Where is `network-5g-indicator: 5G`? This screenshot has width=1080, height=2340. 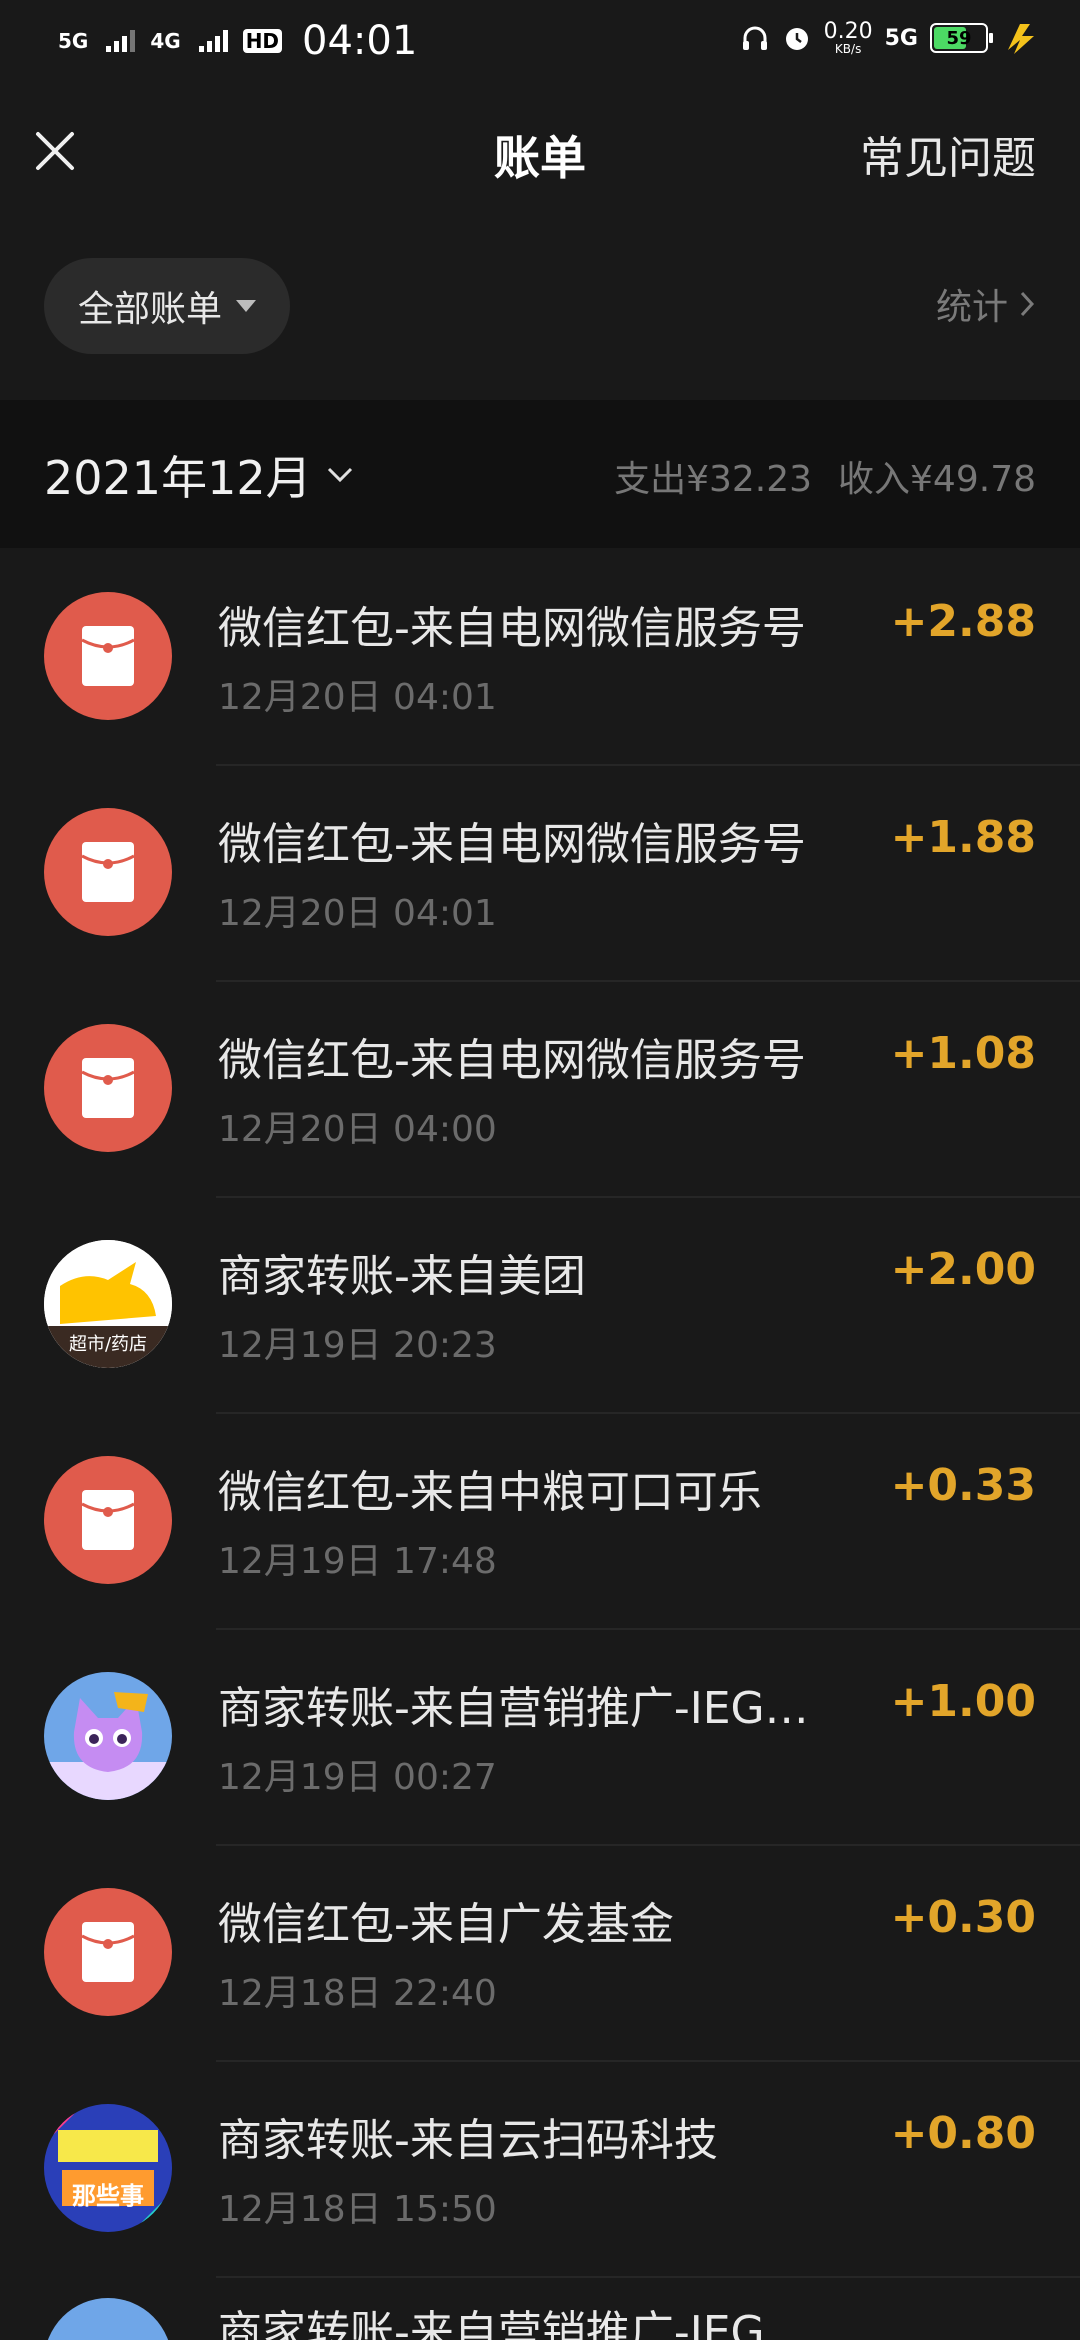 network-5g-indicator: 5G is located at coordinates (73, 41).